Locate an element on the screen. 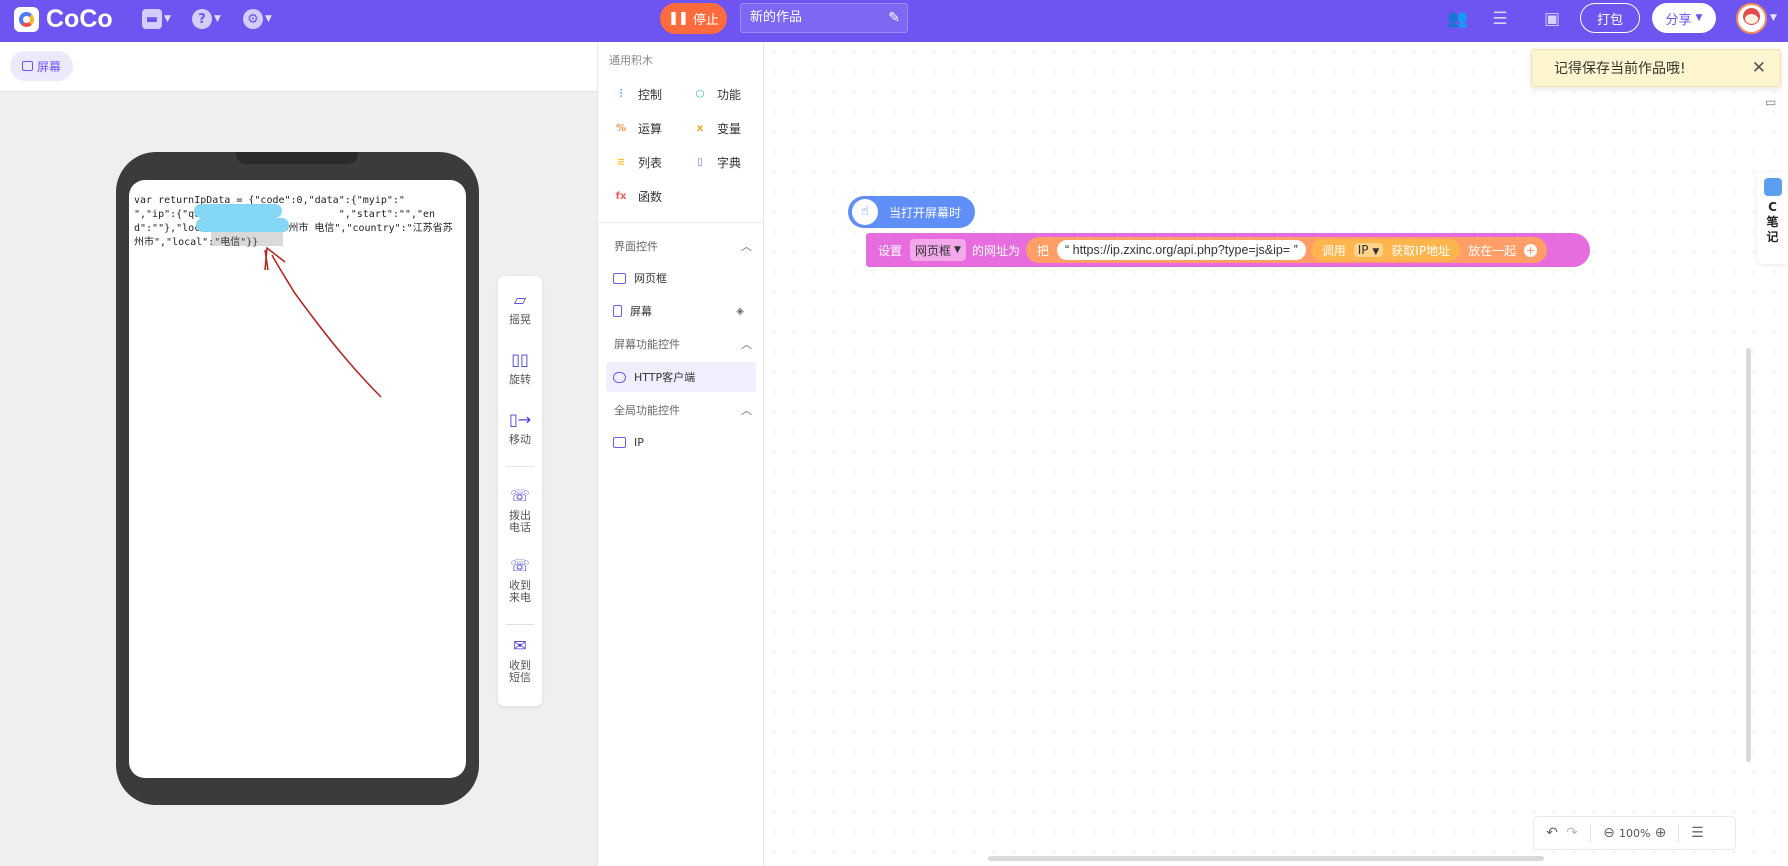 The width and height of the screenshot is (1788, 866). zoom-out-icon: ⊖ is located at coordinates (1609, 833).